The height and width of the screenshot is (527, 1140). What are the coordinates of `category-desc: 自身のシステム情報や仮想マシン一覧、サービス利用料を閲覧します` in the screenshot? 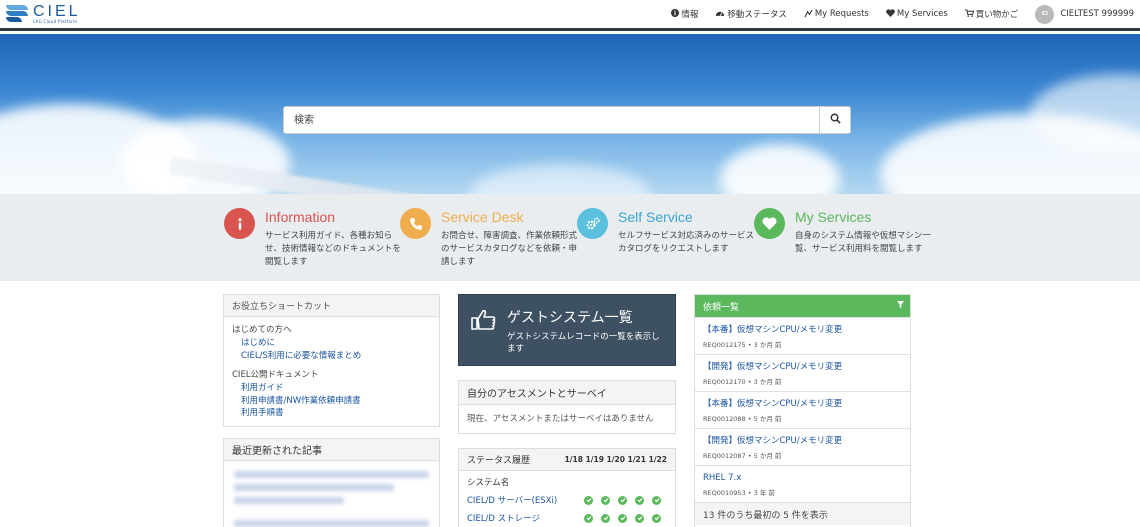 It's located at (863, 242).